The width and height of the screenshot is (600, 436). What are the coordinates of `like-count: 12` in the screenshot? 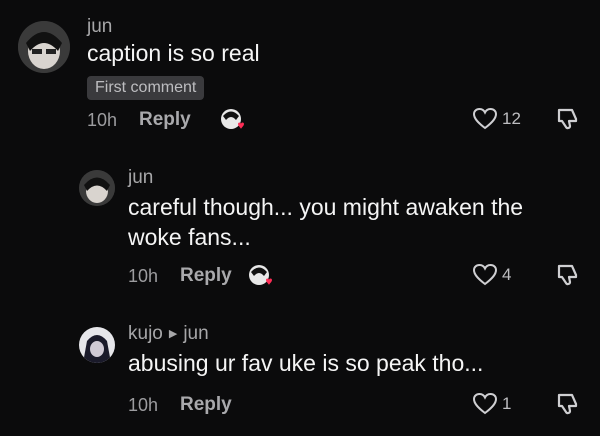 It's located at (511, 118).